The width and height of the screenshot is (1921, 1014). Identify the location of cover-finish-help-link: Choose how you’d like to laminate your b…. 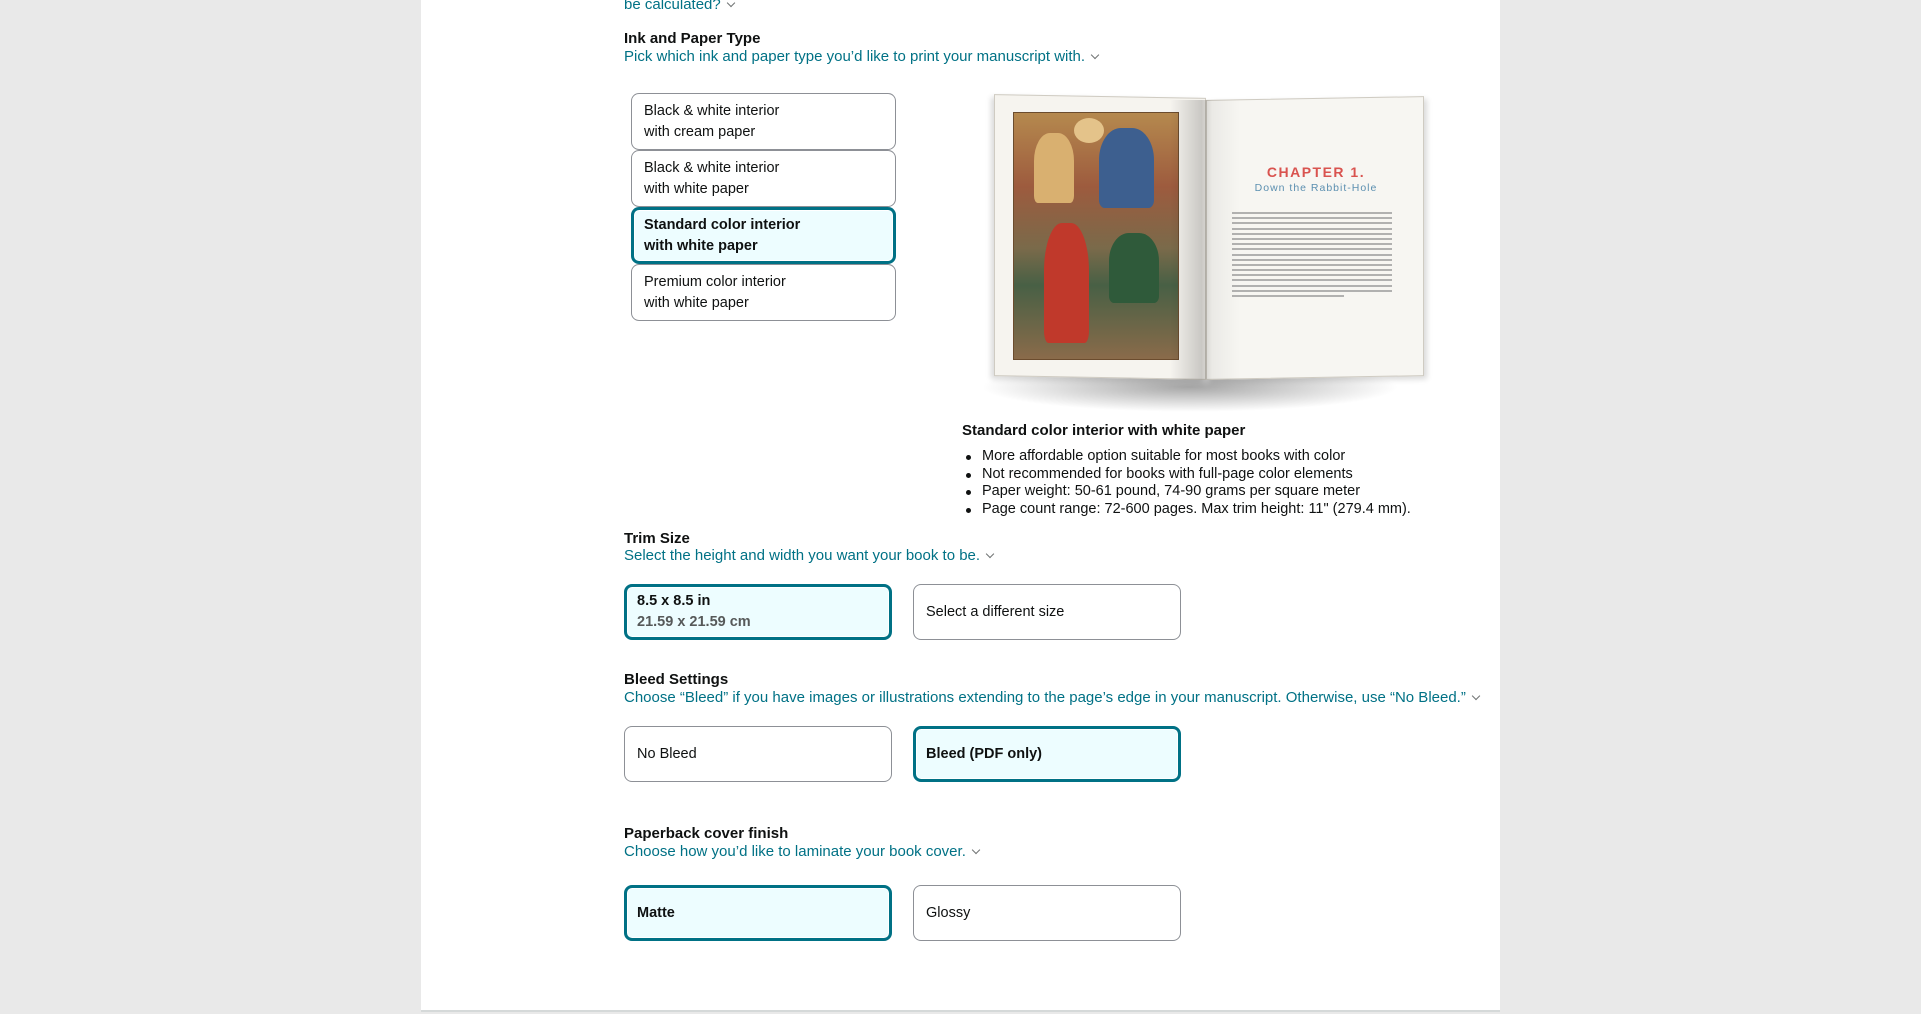
(802, 852).